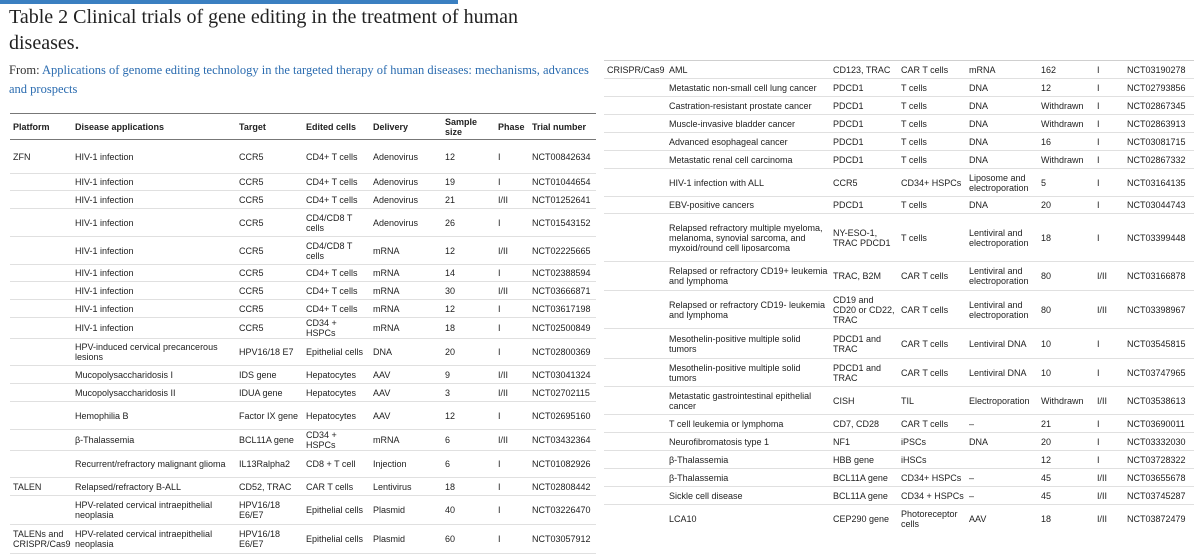 Image resolution: width=1200 pixels, height=554 pixels. I want to click on cell-target: CEP290 gene, so click(864, 518).